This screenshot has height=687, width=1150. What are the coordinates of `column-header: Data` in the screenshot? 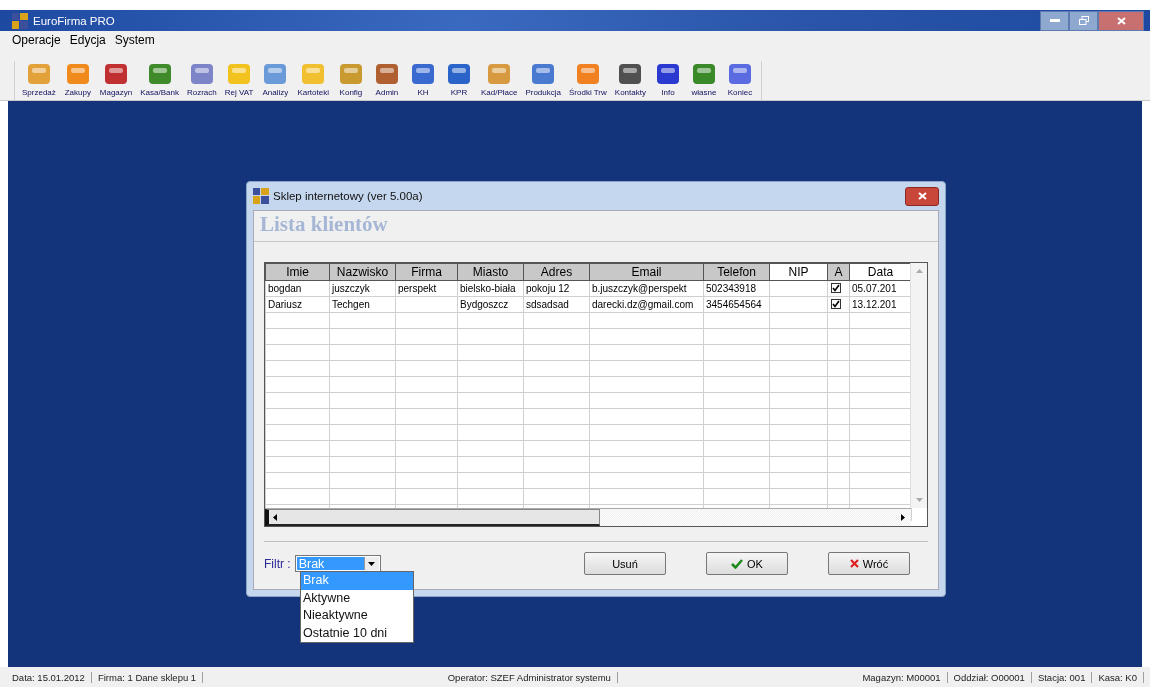 It's located at (880, 272).